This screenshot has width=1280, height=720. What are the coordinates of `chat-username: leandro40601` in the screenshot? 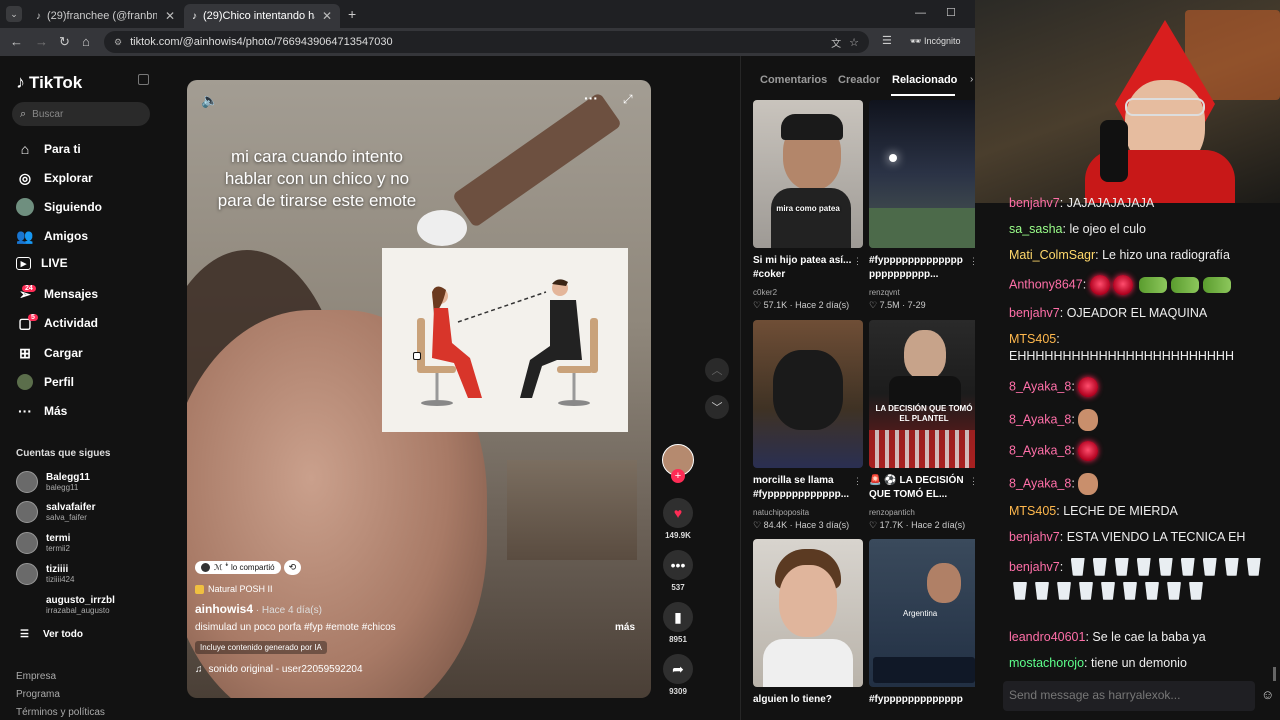 It's located at (1047, 637).